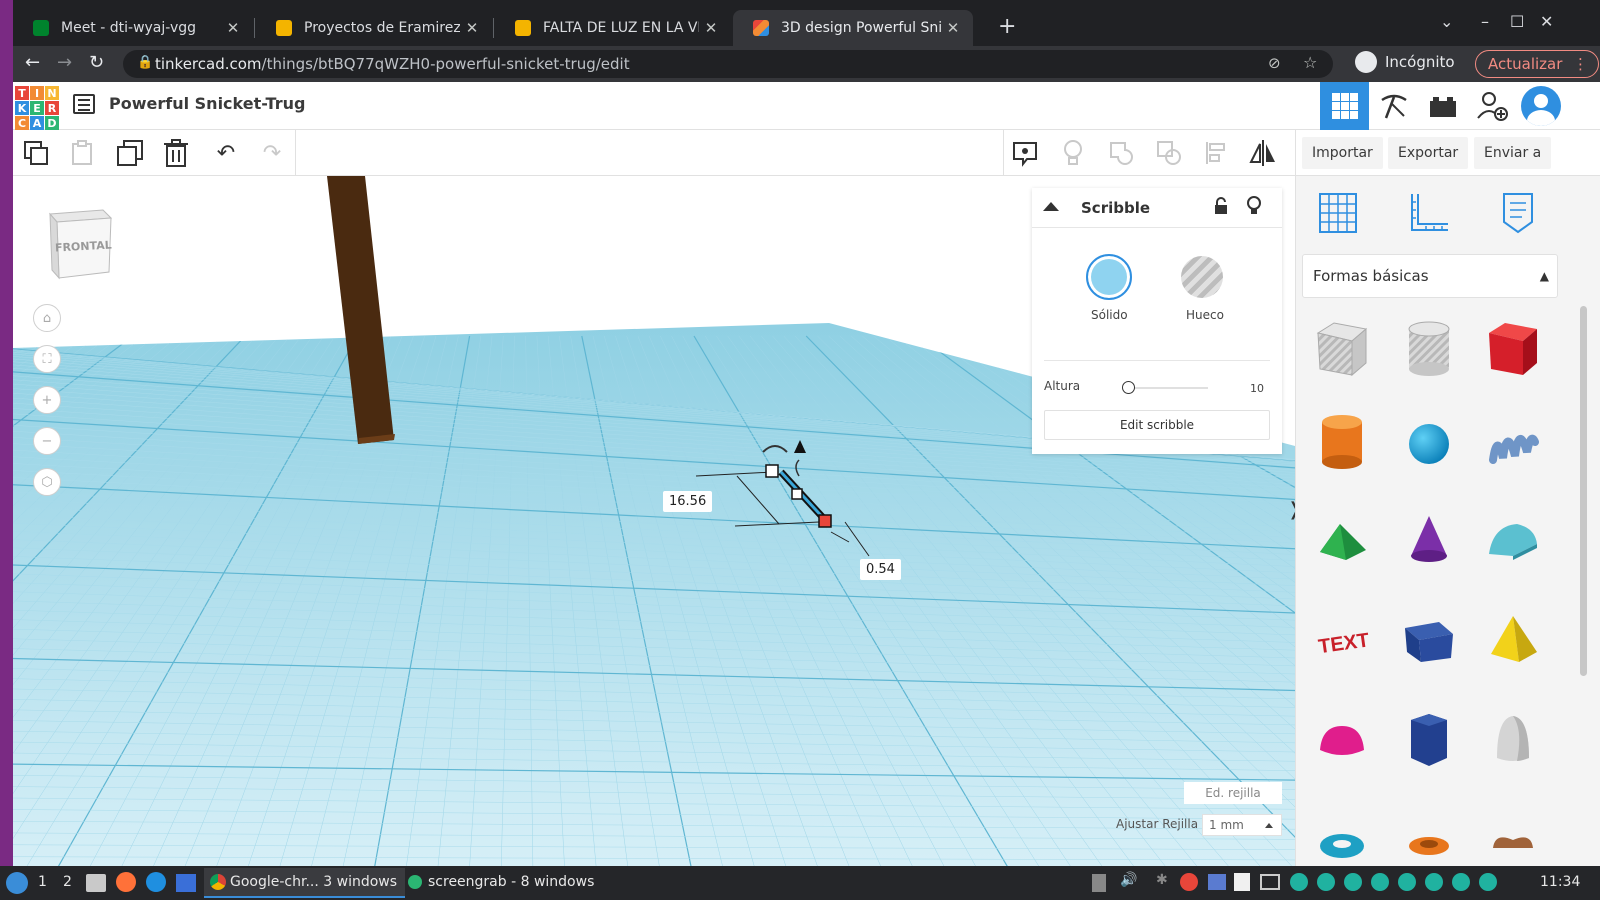  I want to click on duplicate-button, so click(130, 153).